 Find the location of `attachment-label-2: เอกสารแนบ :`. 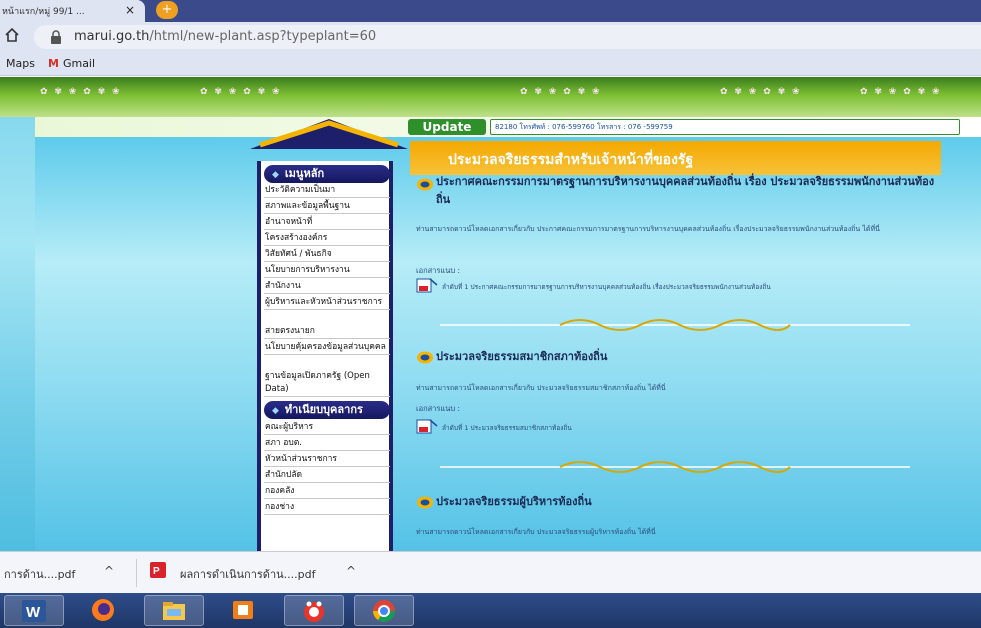

attachment-label-2: เอกสารแนบ : is located at coordinates (438, 408).